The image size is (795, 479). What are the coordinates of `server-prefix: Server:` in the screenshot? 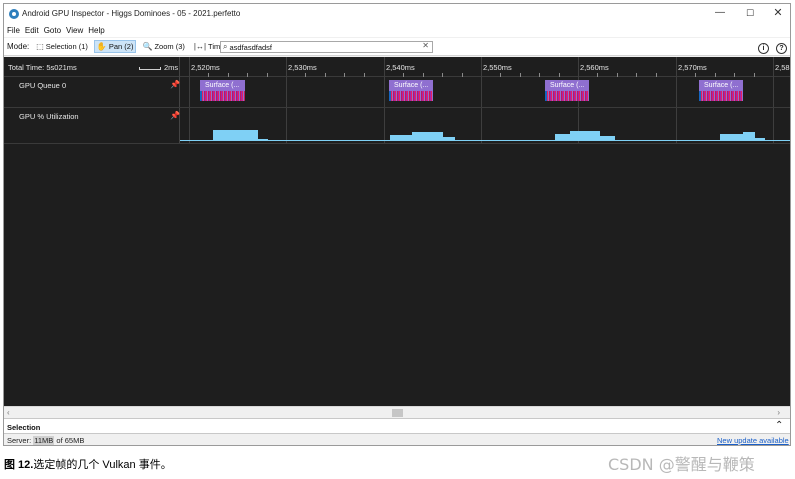 It's located at (20, 440).